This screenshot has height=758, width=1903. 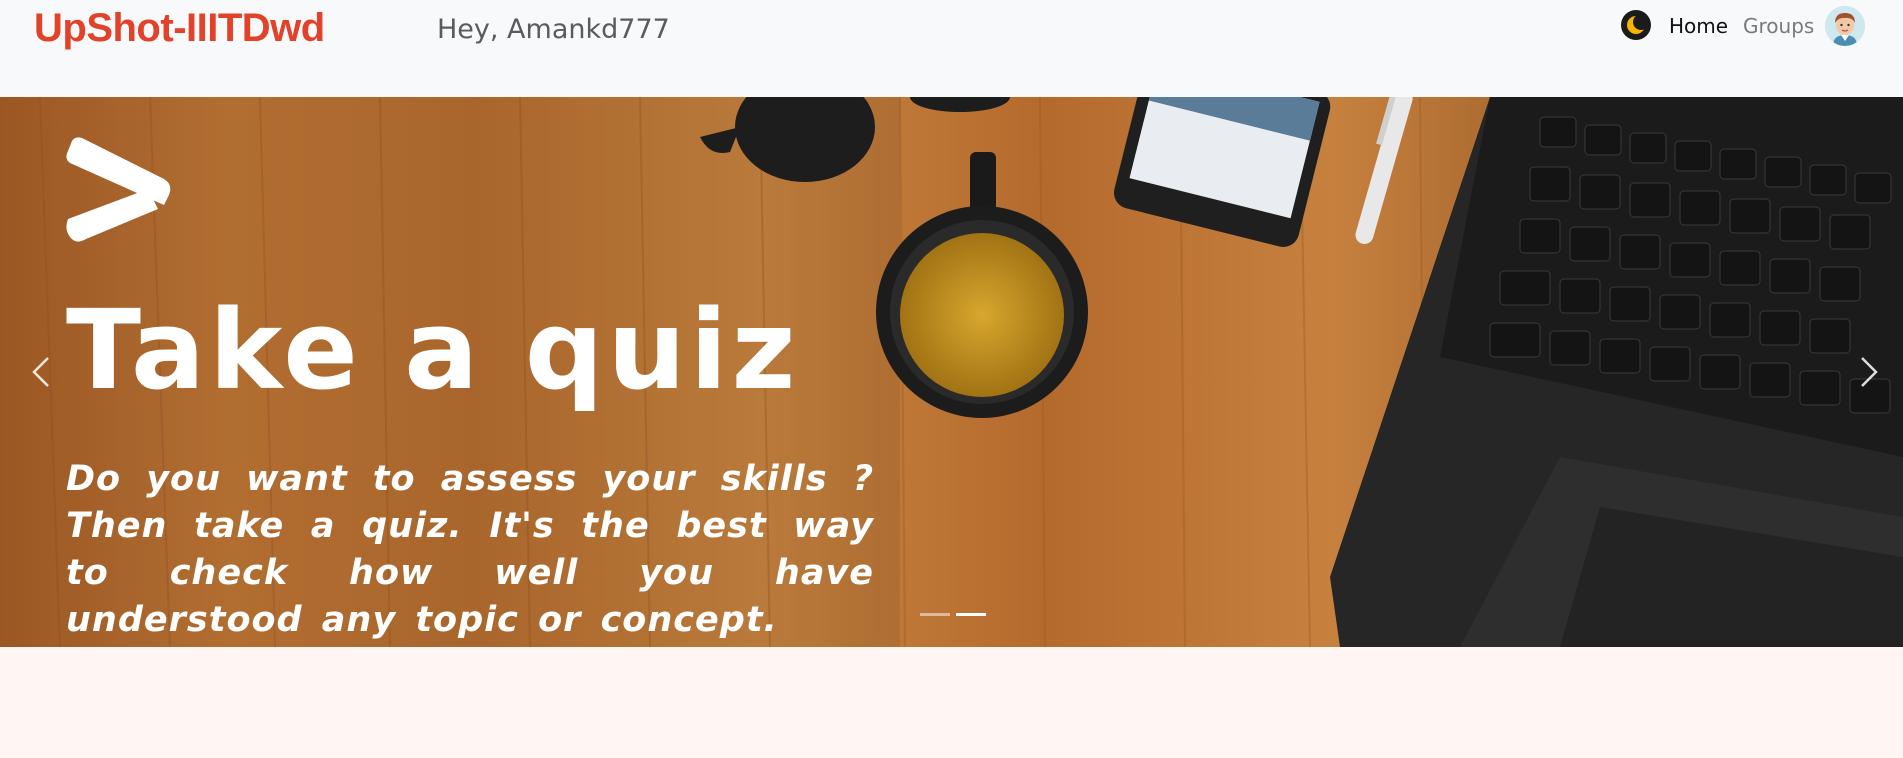 What do you see at coordinates (1778, 26) in the screenshot?
I see `nav-link-groups: Groups` at bounding box center [1778, 26].